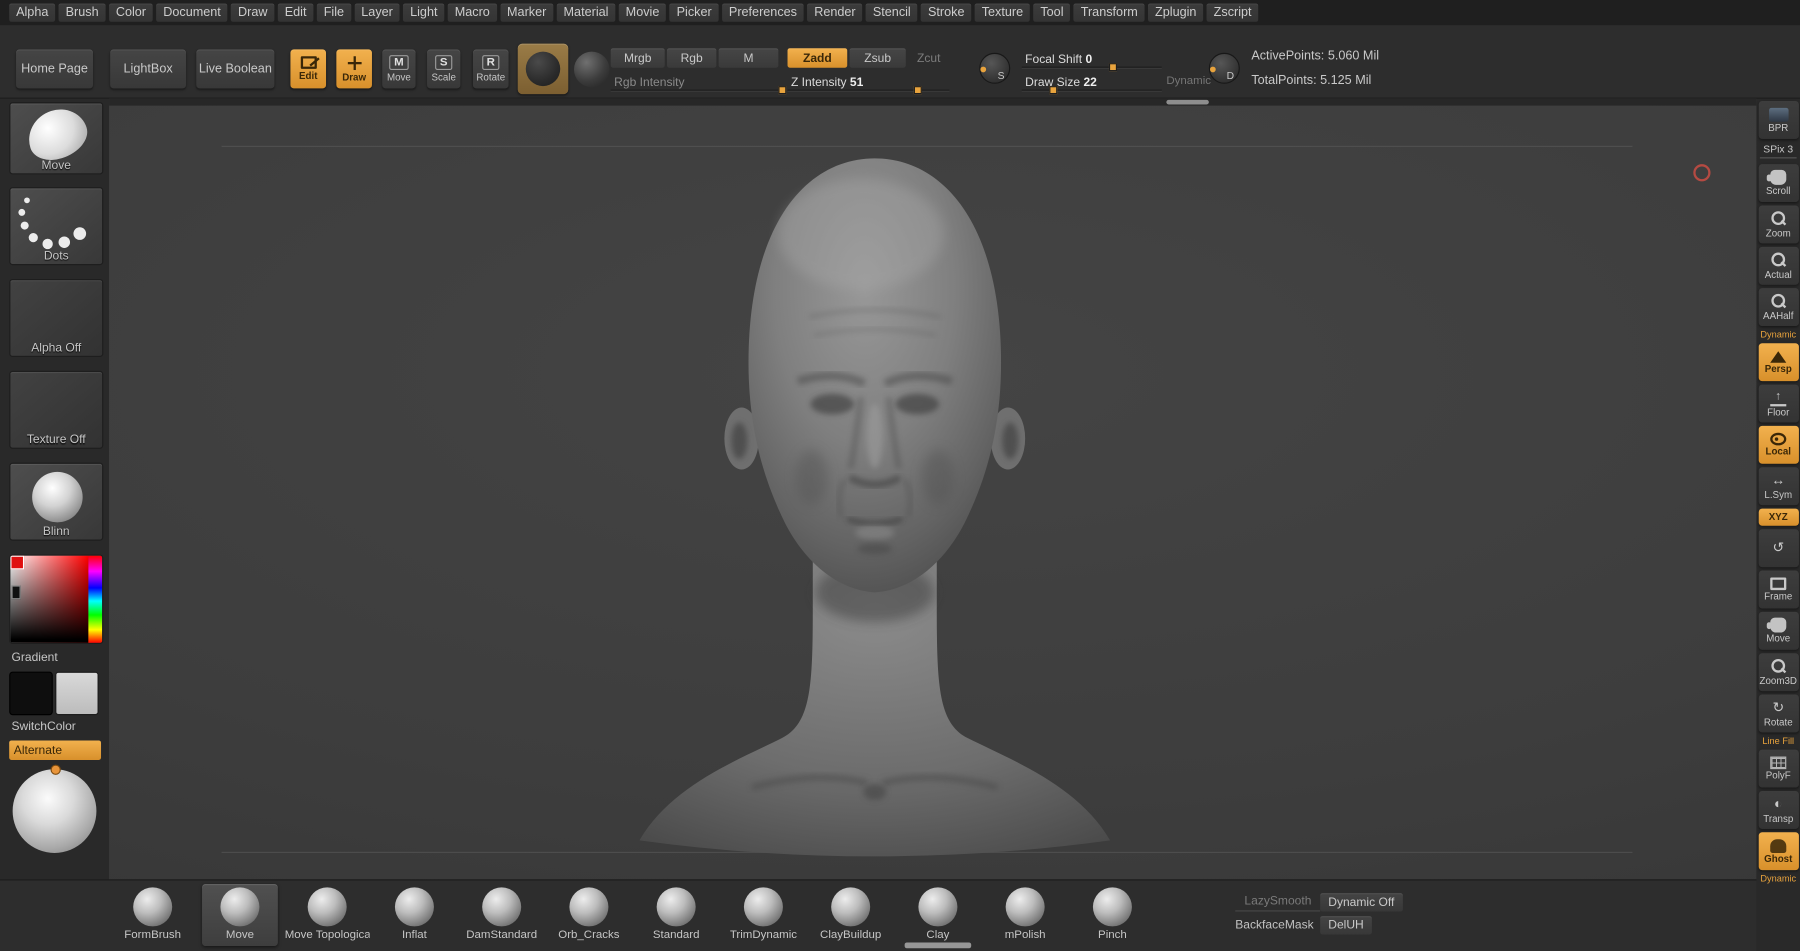 This screenshot has height=951, width=1800. What do you see at coordinates (424, 12) in the screenshot?
I see `menu-item-light: Light` at bounding box center [424, 12].